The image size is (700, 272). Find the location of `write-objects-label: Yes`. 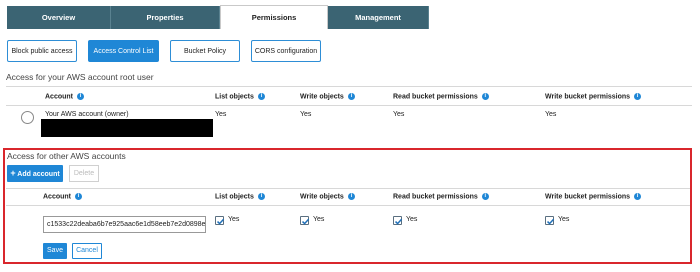

write-objects-label: Yes is located at coordinates (319, 219).